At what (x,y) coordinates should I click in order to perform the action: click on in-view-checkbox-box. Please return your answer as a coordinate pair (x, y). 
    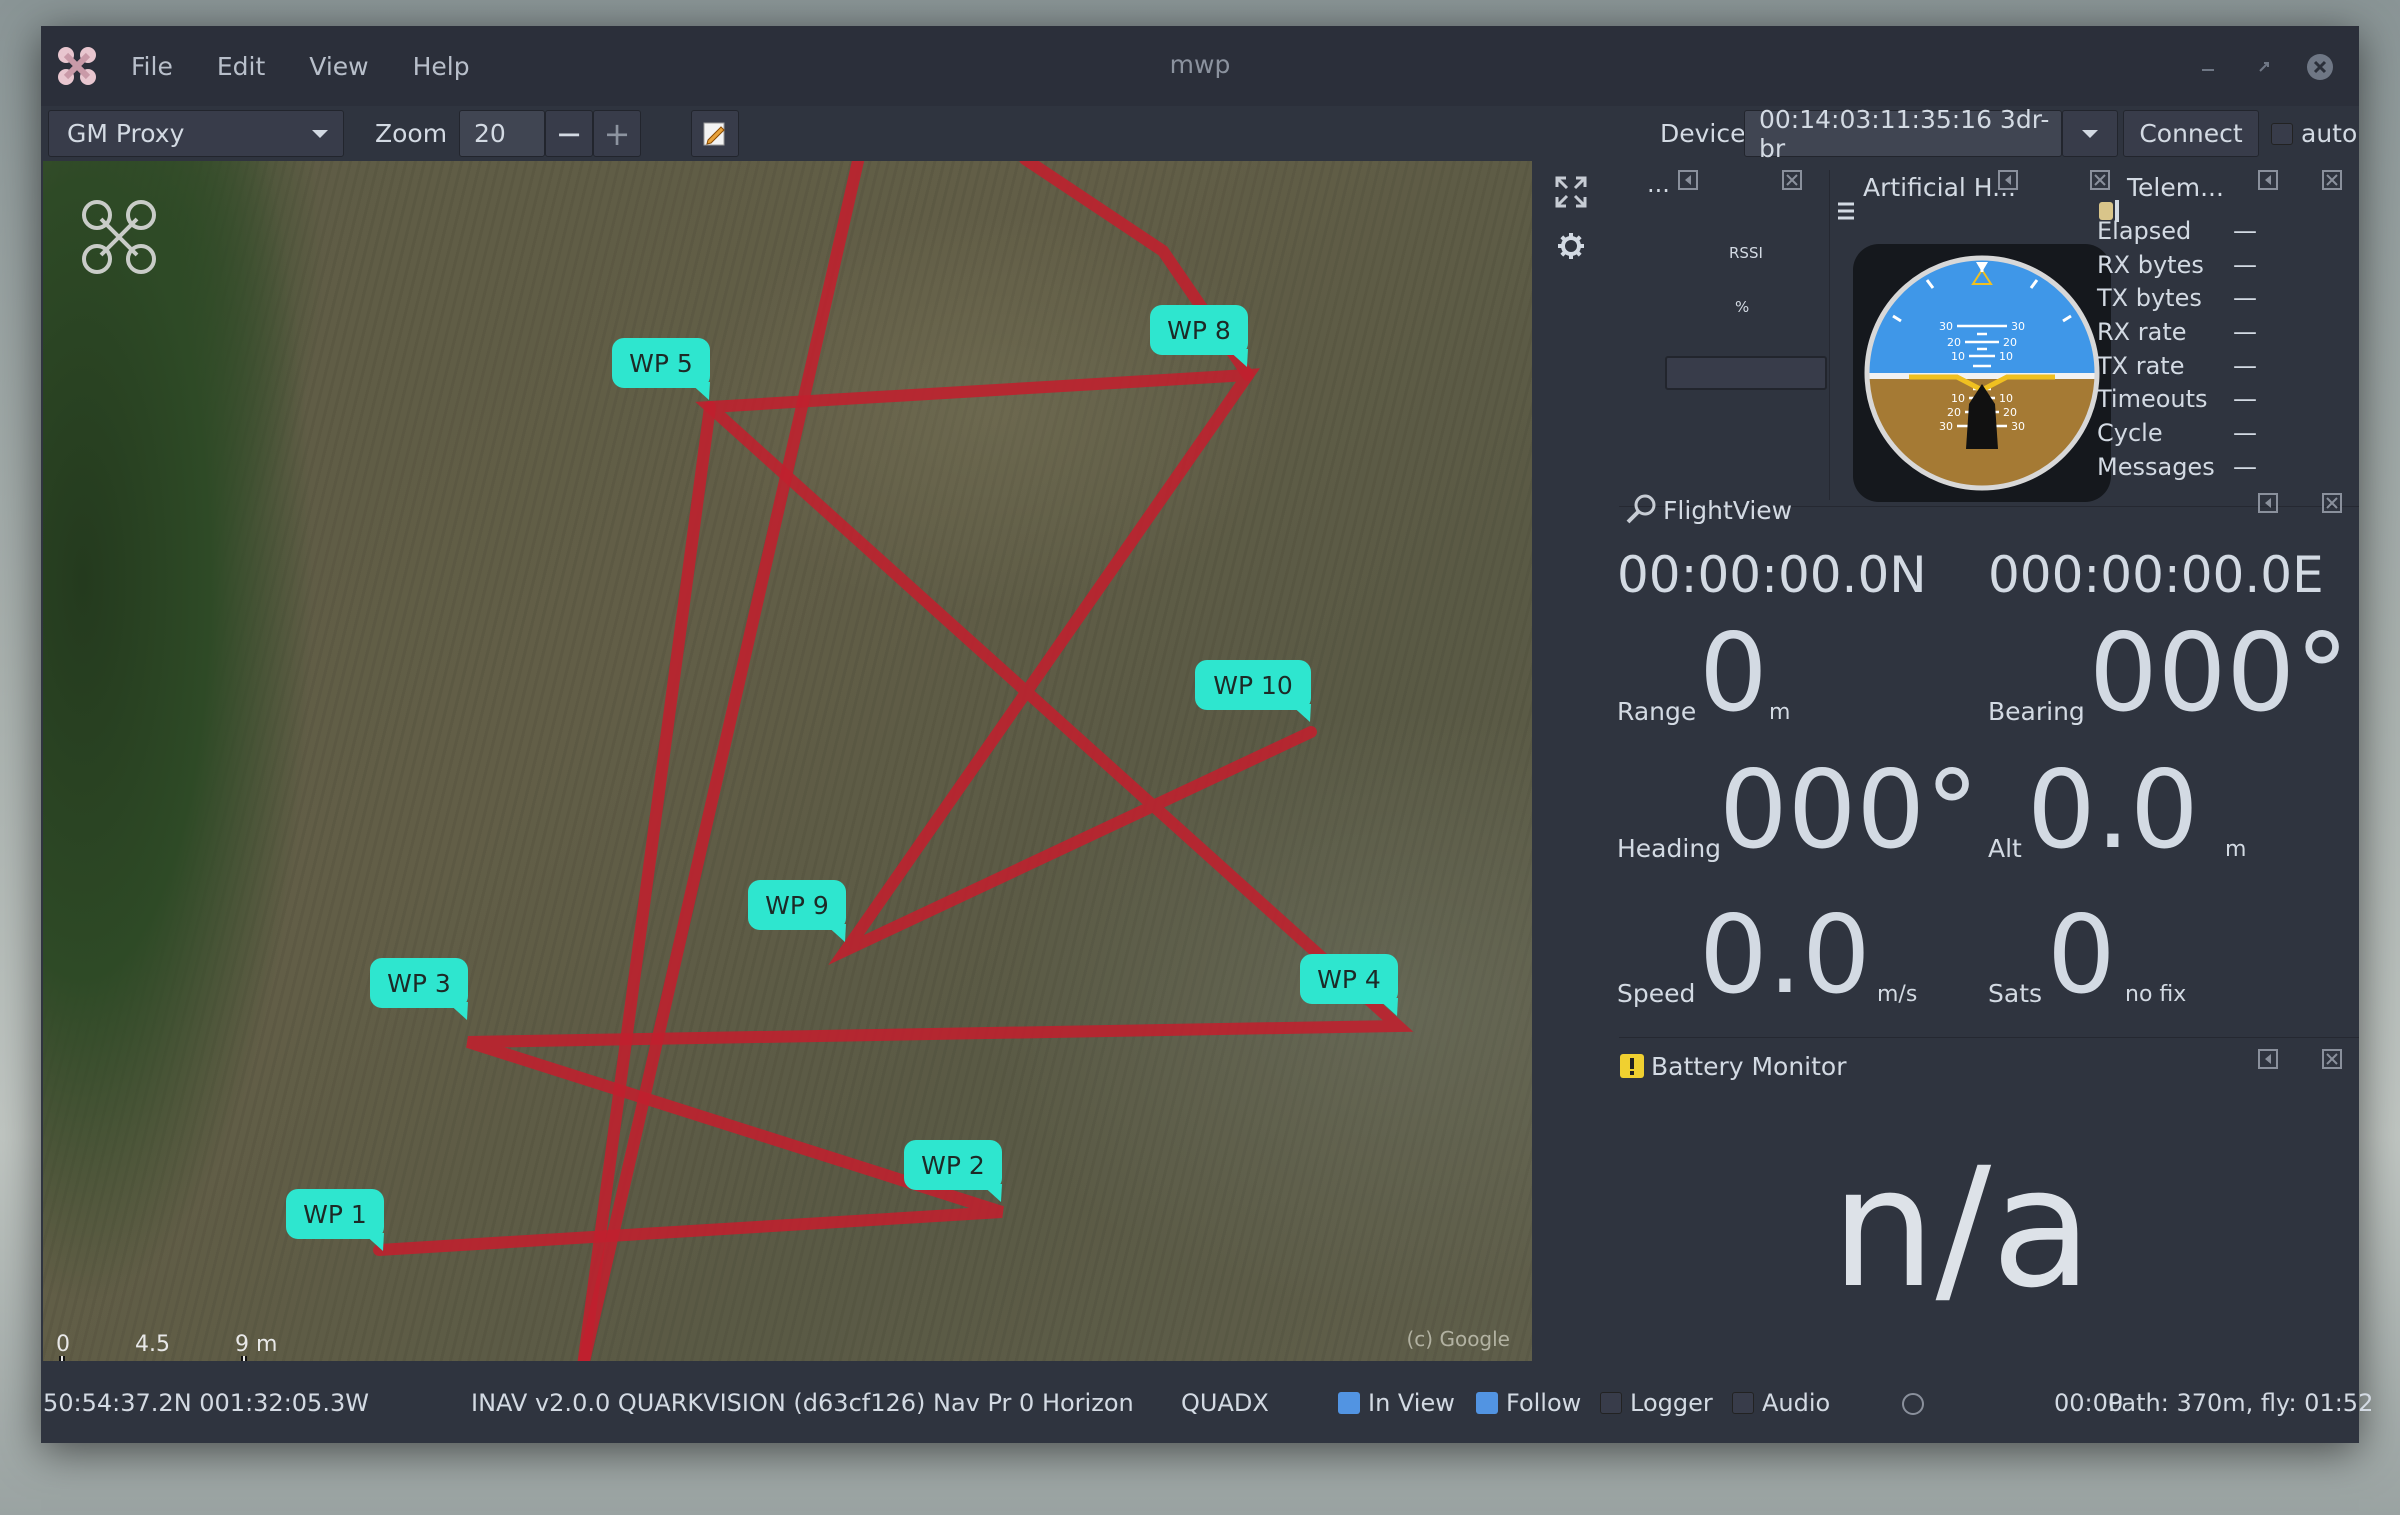
    Looking at the image, I should click on (1349, 1403).